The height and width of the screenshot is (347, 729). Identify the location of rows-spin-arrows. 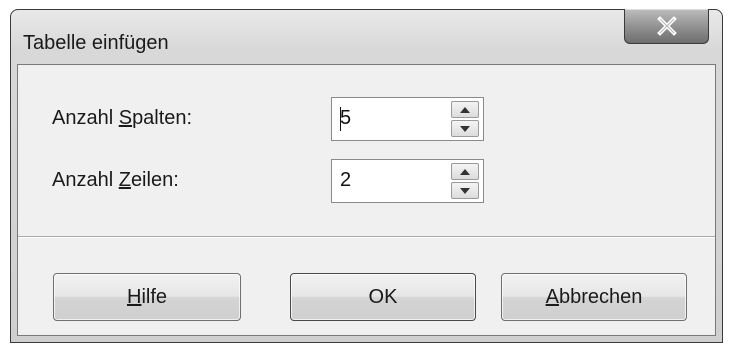
(465, 181).